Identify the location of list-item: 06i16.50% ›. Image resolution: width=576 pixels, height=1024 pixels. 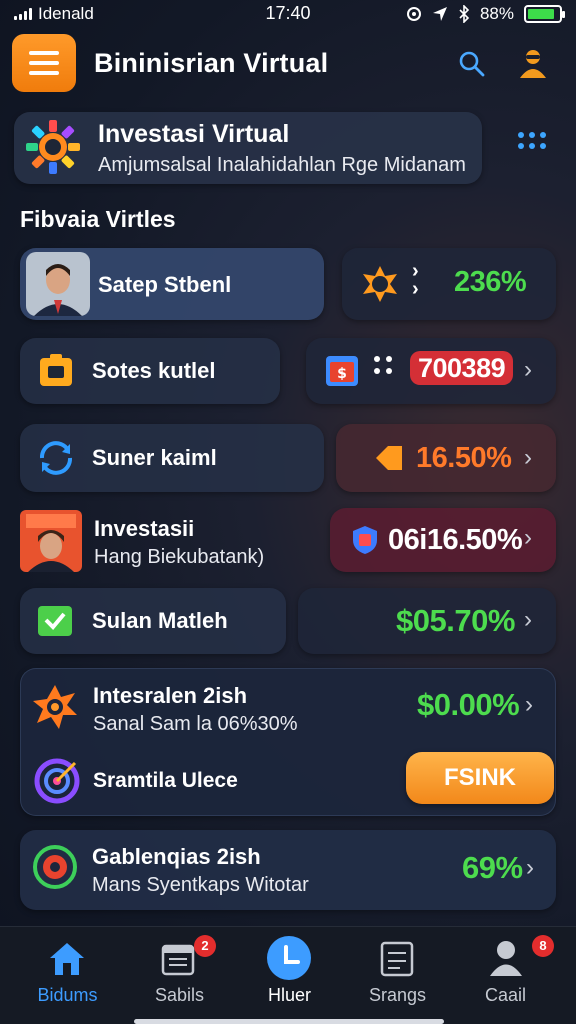
(443, 540).